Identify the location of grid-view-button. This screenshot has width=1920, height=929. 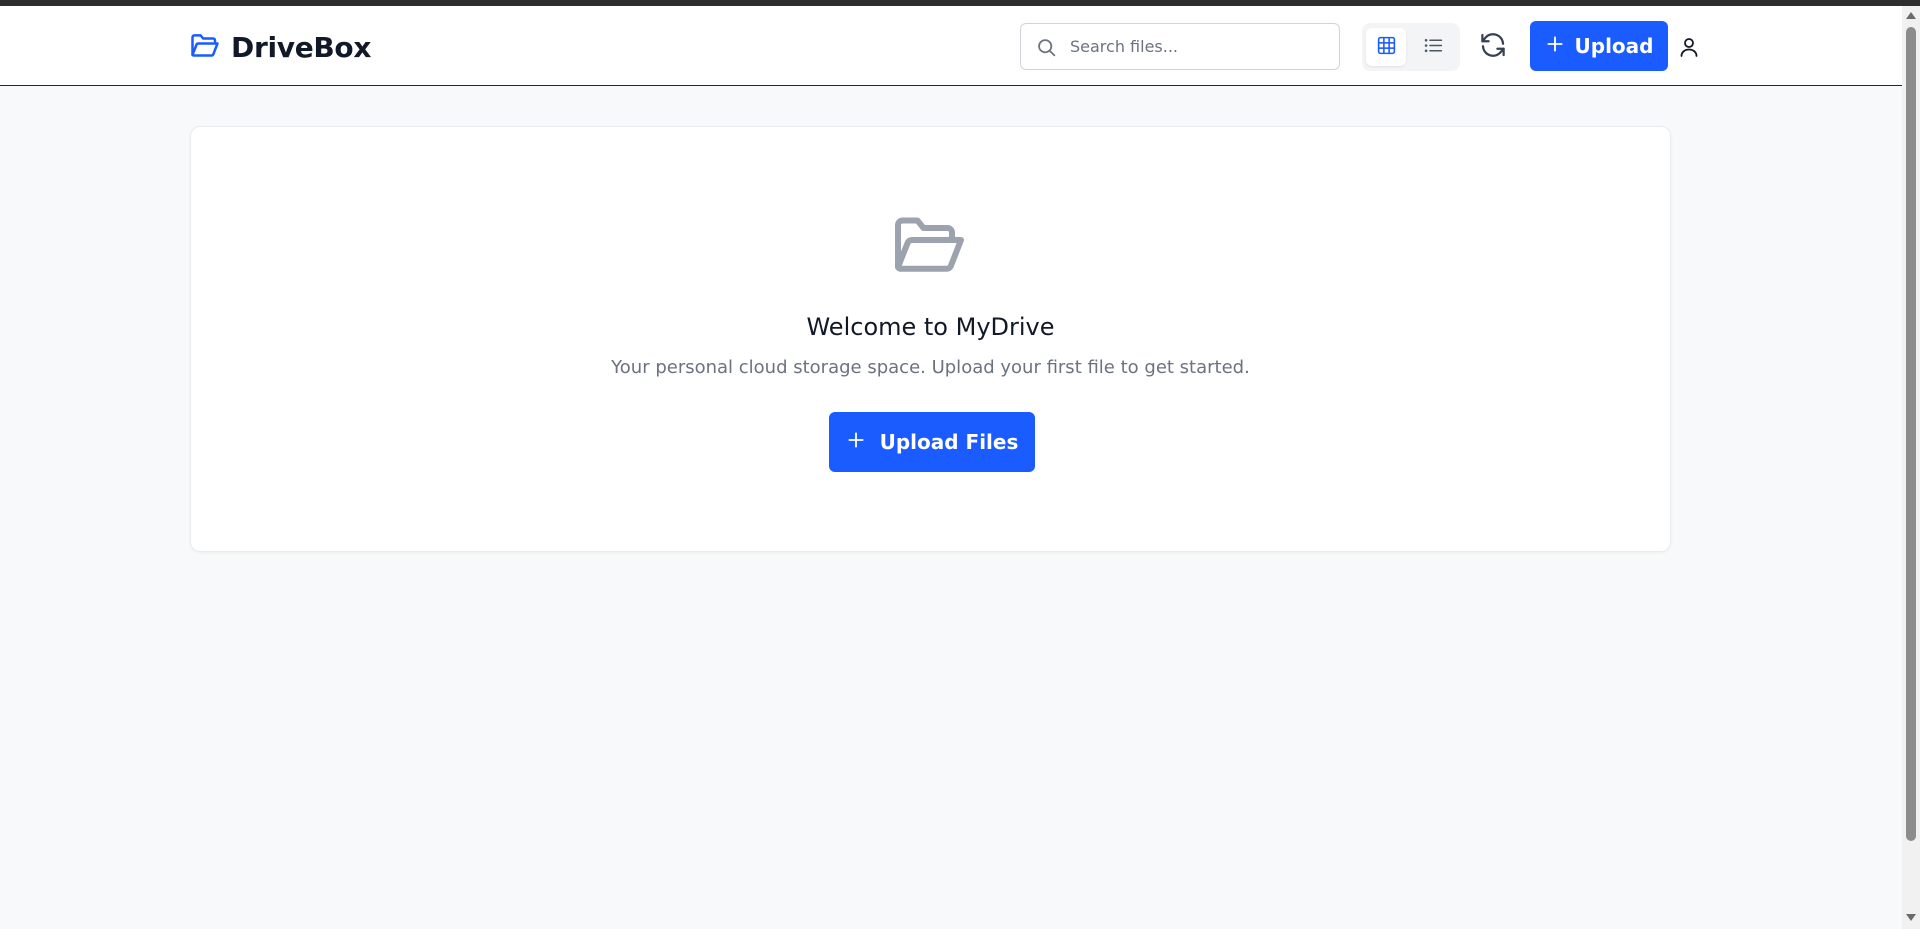
(1386, 47).